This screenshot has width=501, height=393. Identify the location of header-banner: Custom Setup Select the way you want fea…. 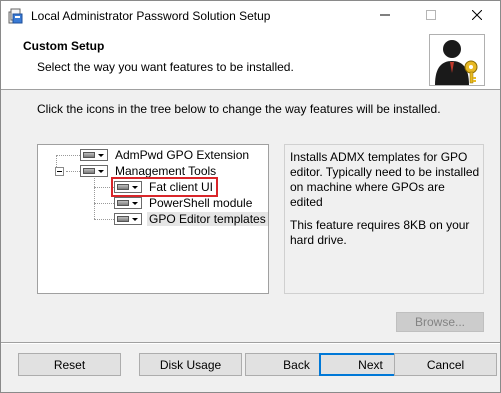
(250, 60).